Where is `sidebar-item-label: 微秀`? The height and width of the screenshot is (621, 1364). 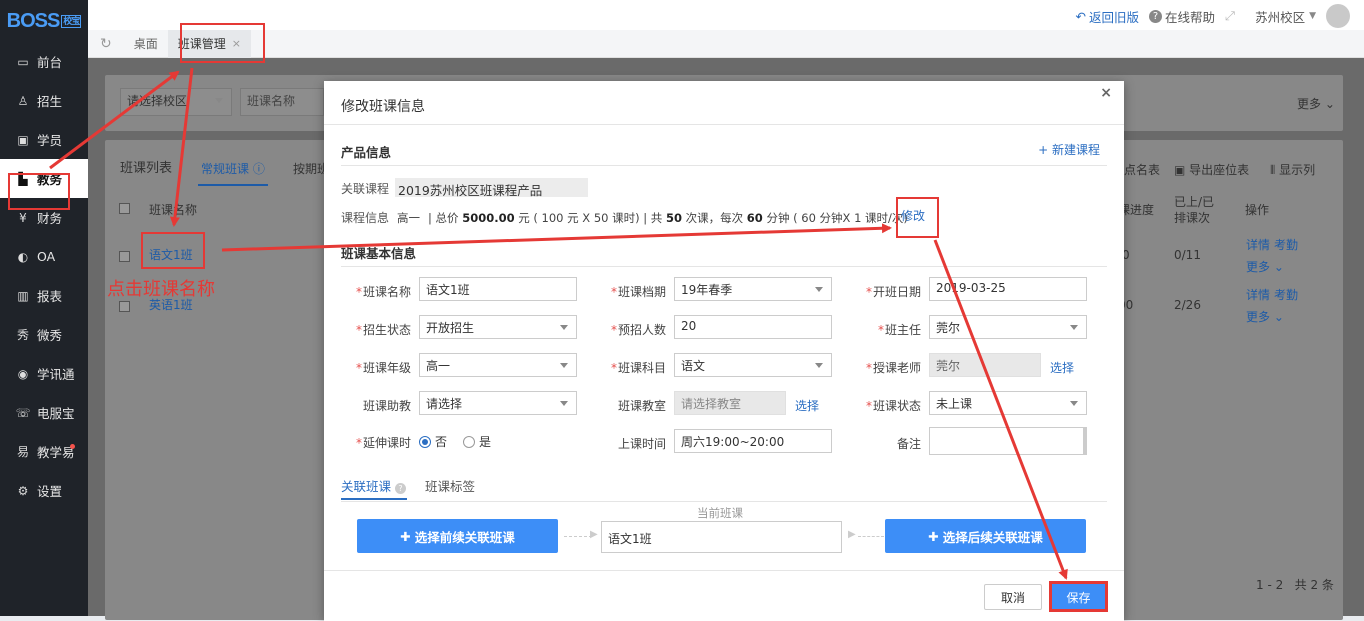 sidebar-item-label: 微秀 is located at coordinates (50, 335).